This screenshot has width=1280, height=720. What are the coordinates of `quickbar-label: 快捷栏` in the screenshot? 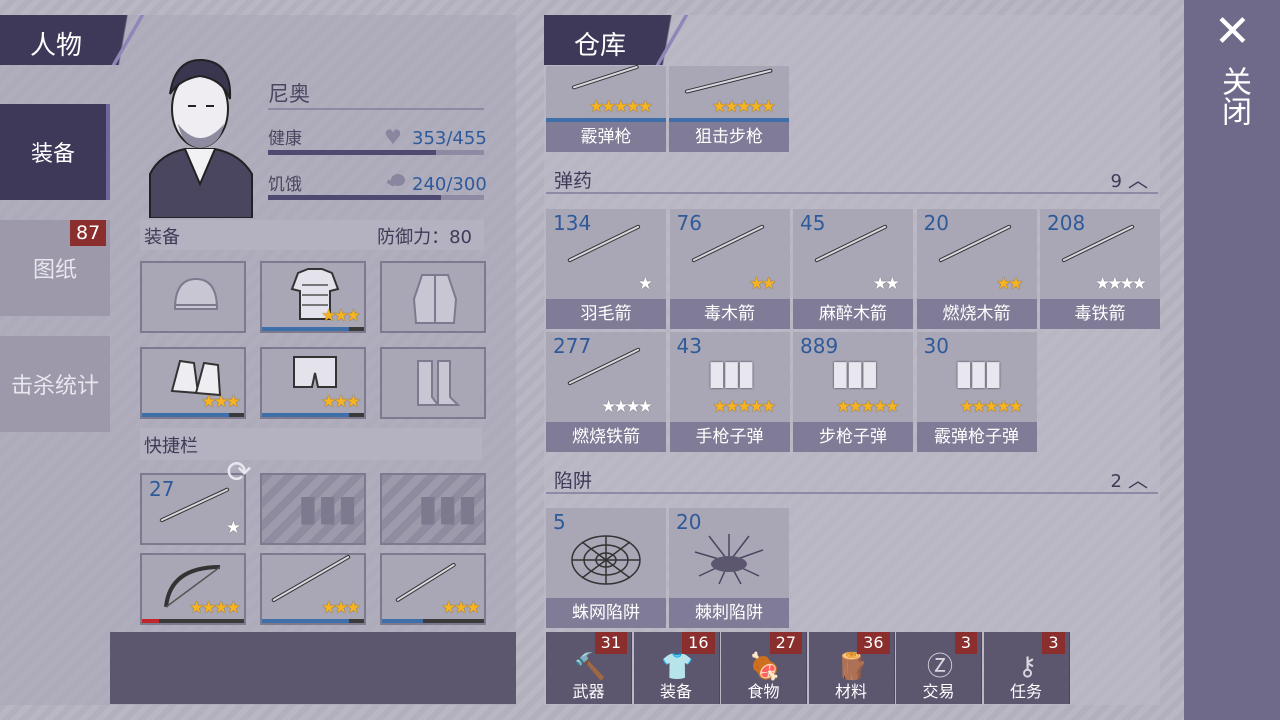 It's located at (171, 446).